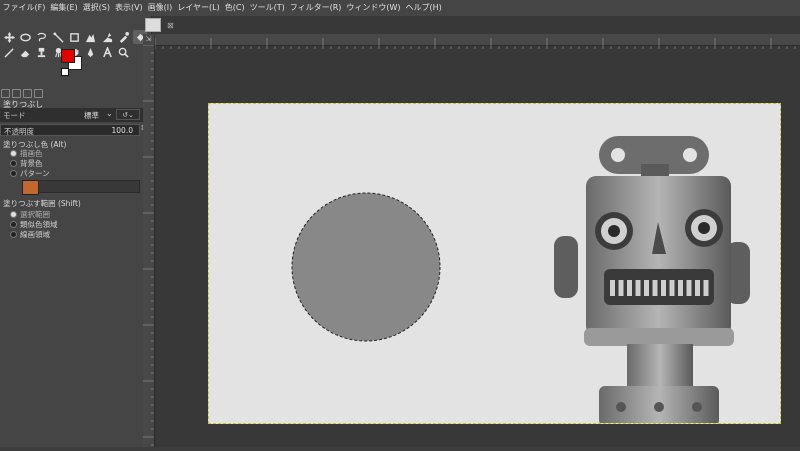 The width and height of the screenshot is (800, 451). What do you see at coordinates (24, 8) in the screenshot?
I see `menu-file: ファイル(F)` at bounding box center [24, 8].